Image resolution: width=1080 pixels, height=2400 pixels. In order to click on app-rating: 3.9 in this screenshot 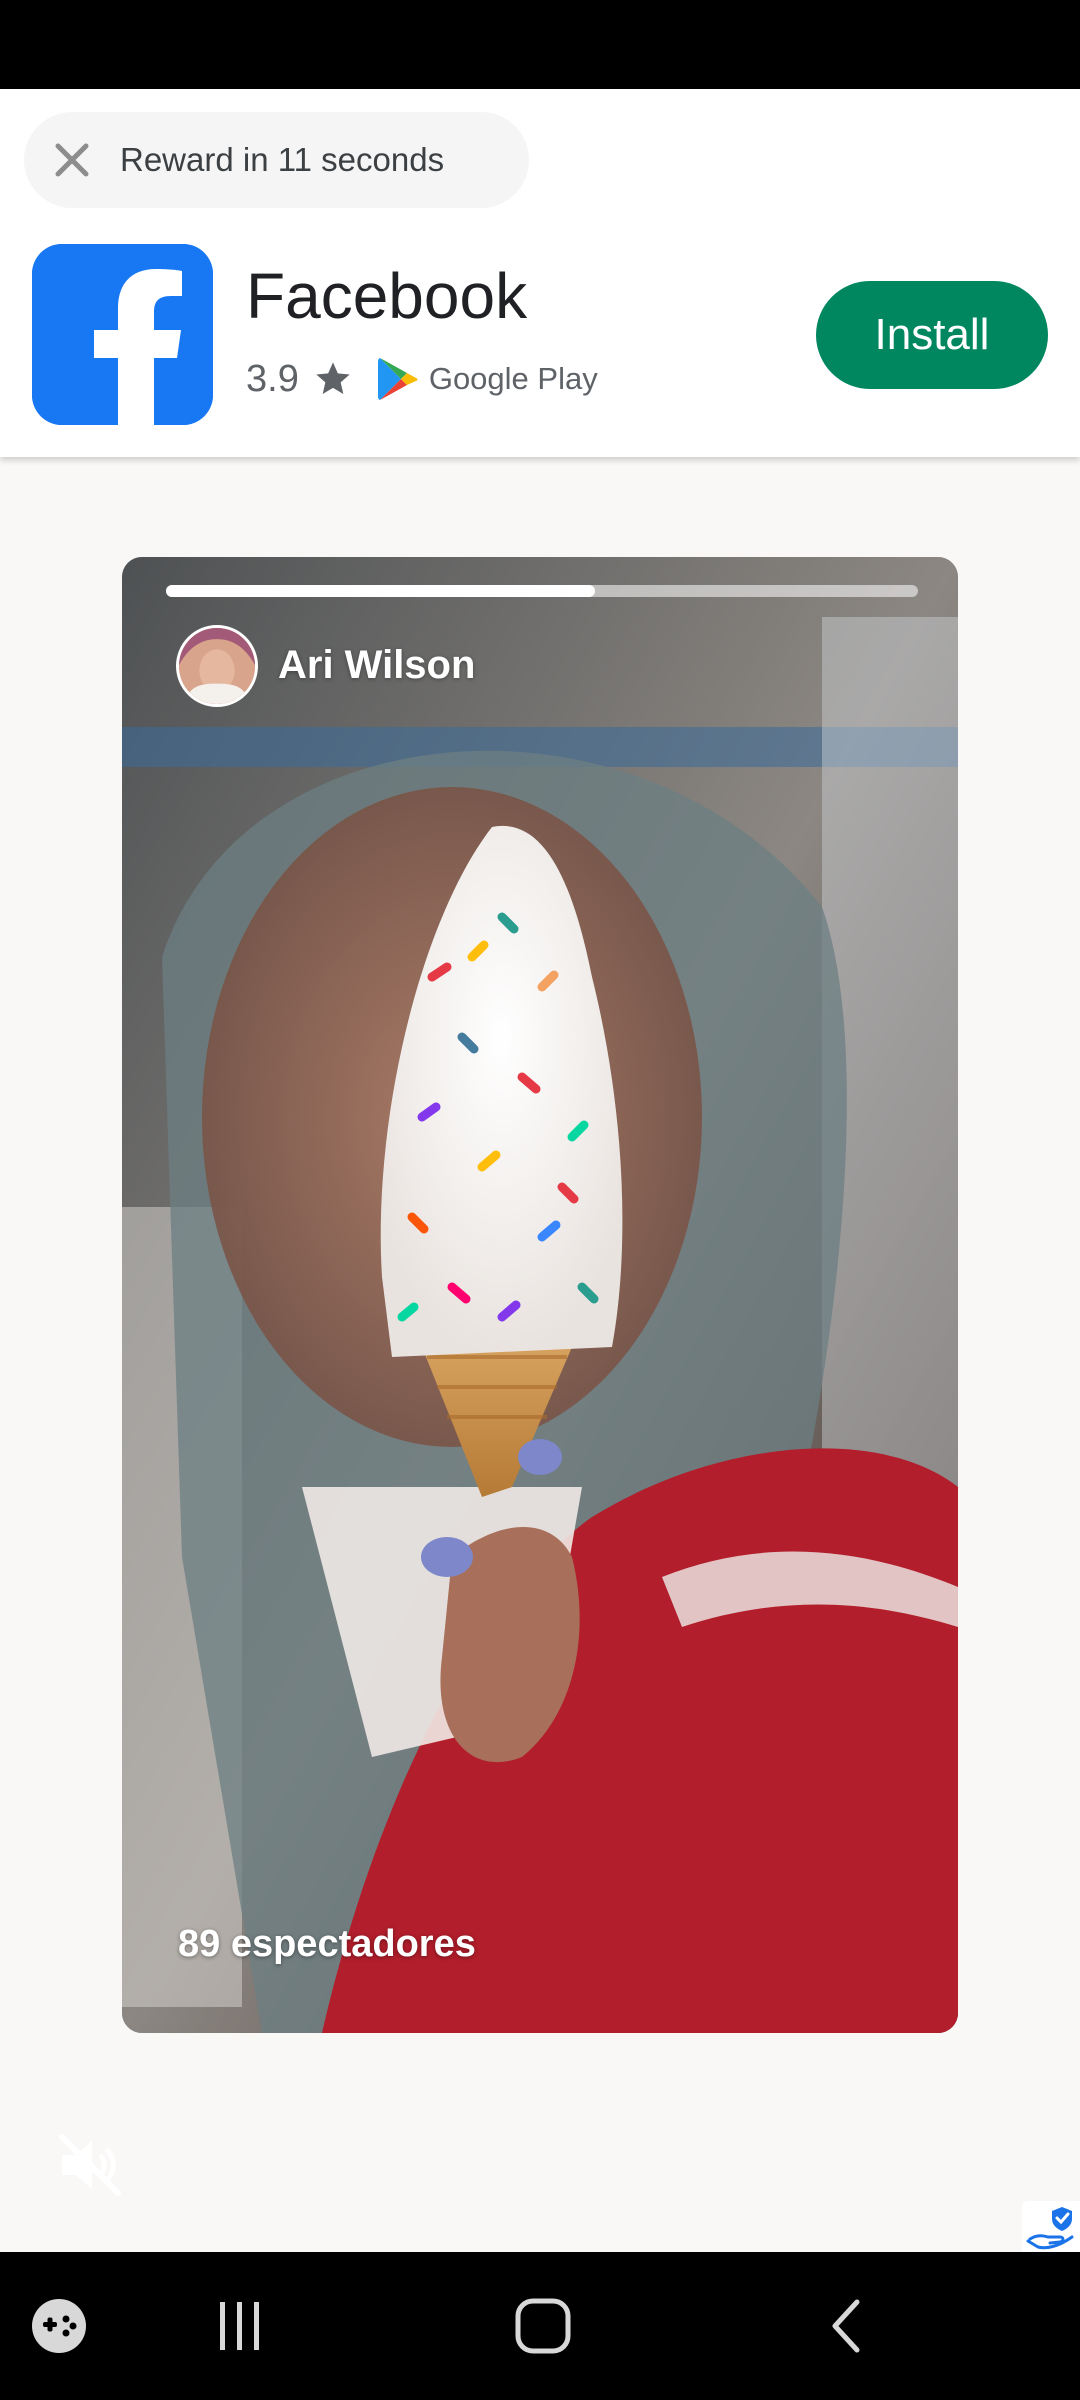, I will do `click(272, 378)`.